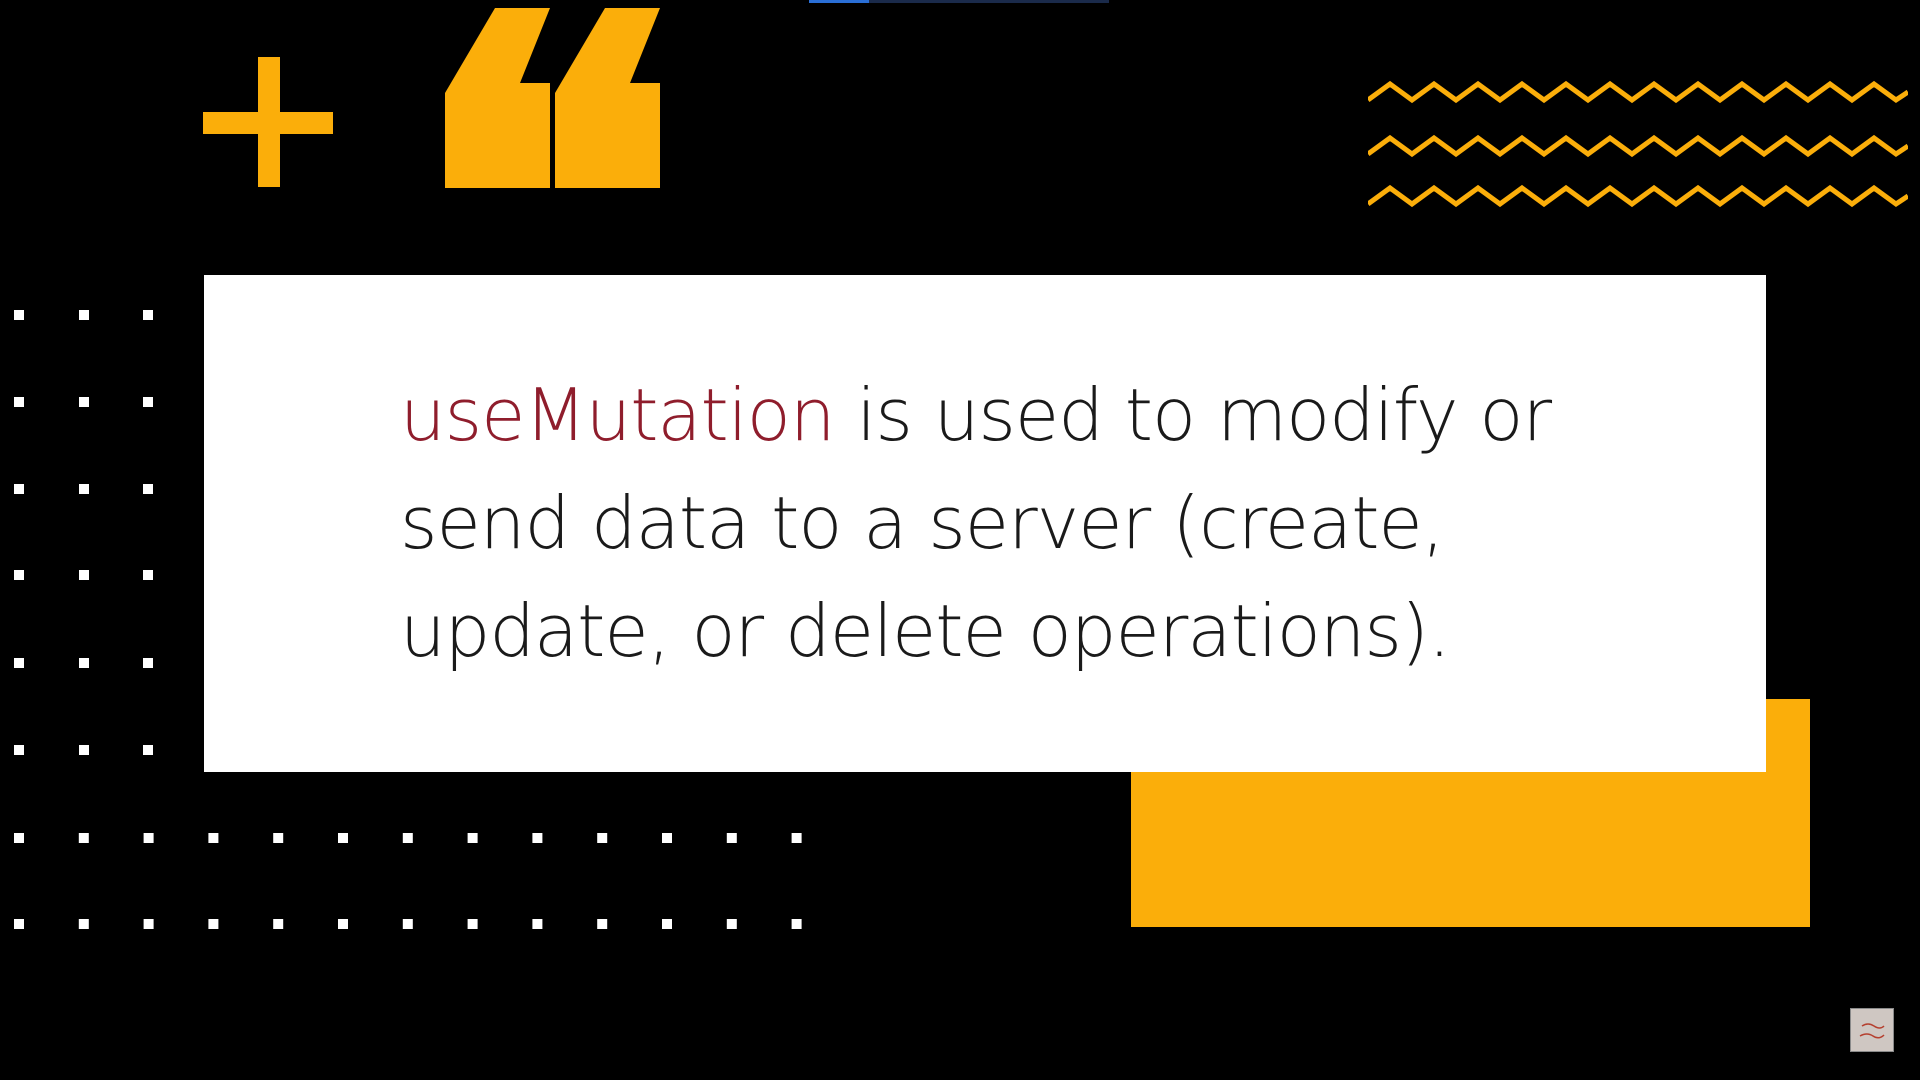  What do you see at coordinates (1638, 144) in the screenshot?
I see `zigzag-icon` at bounding box center [1638, 144].